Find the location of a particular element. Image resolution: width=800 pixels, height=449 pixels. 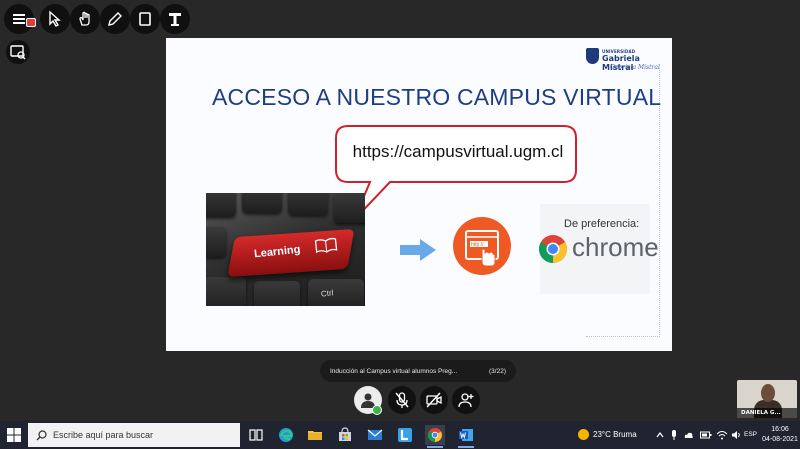

sun-icon is located at coordinates (583, 434).